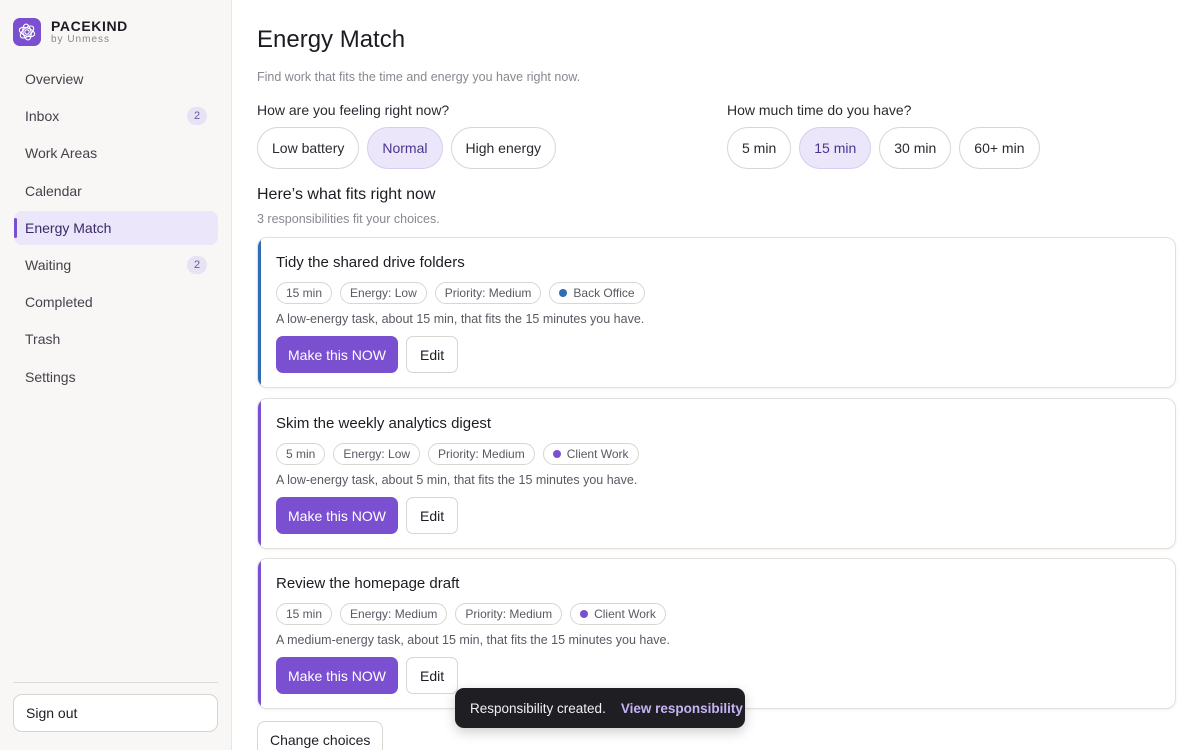  I want to click on sidebar-item-work-areas: Work Areas, so click(116, 153).